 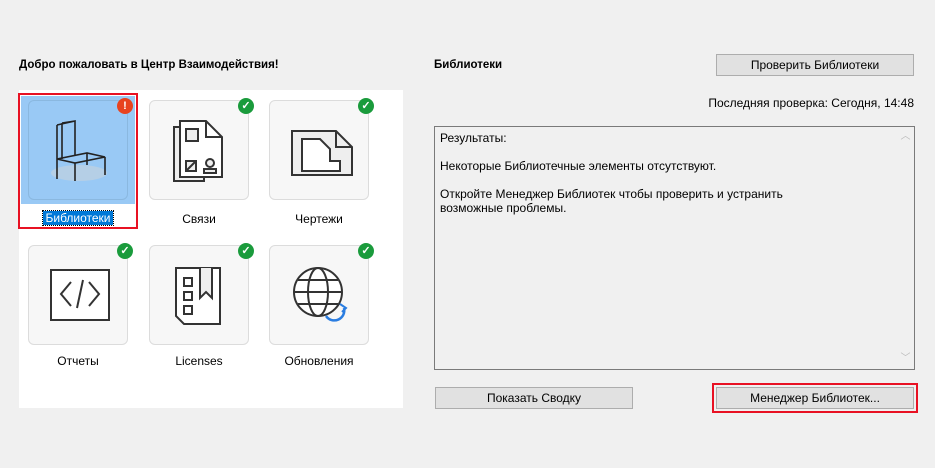 I want to click on welcome-title: Добро пожаловать в Центр Взаимодействия!, so click(x=149, y=65).